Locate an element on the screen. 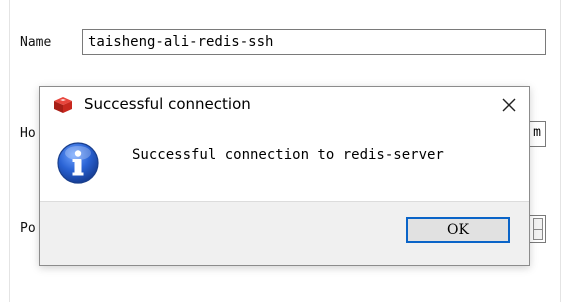 This screenshot has height=302, width=573. ok-button: OK is located at coordinates (458, 230).